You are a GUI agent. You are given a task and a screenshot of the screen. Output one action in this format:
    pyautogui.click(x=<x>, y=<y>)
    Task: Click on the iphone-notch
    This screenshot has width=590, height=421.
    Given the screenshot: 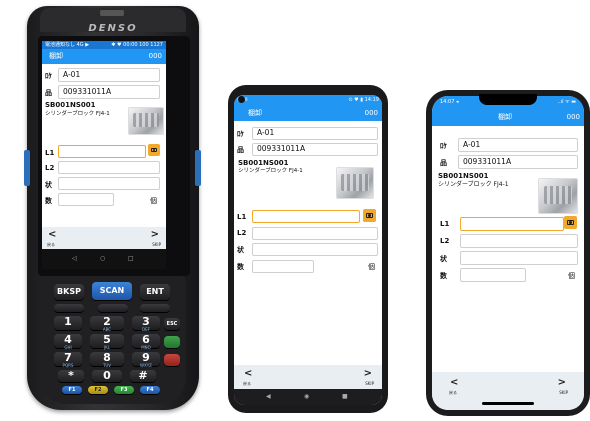 What is the action you would take?
    pyautogui.click(x=508, y=99)
    